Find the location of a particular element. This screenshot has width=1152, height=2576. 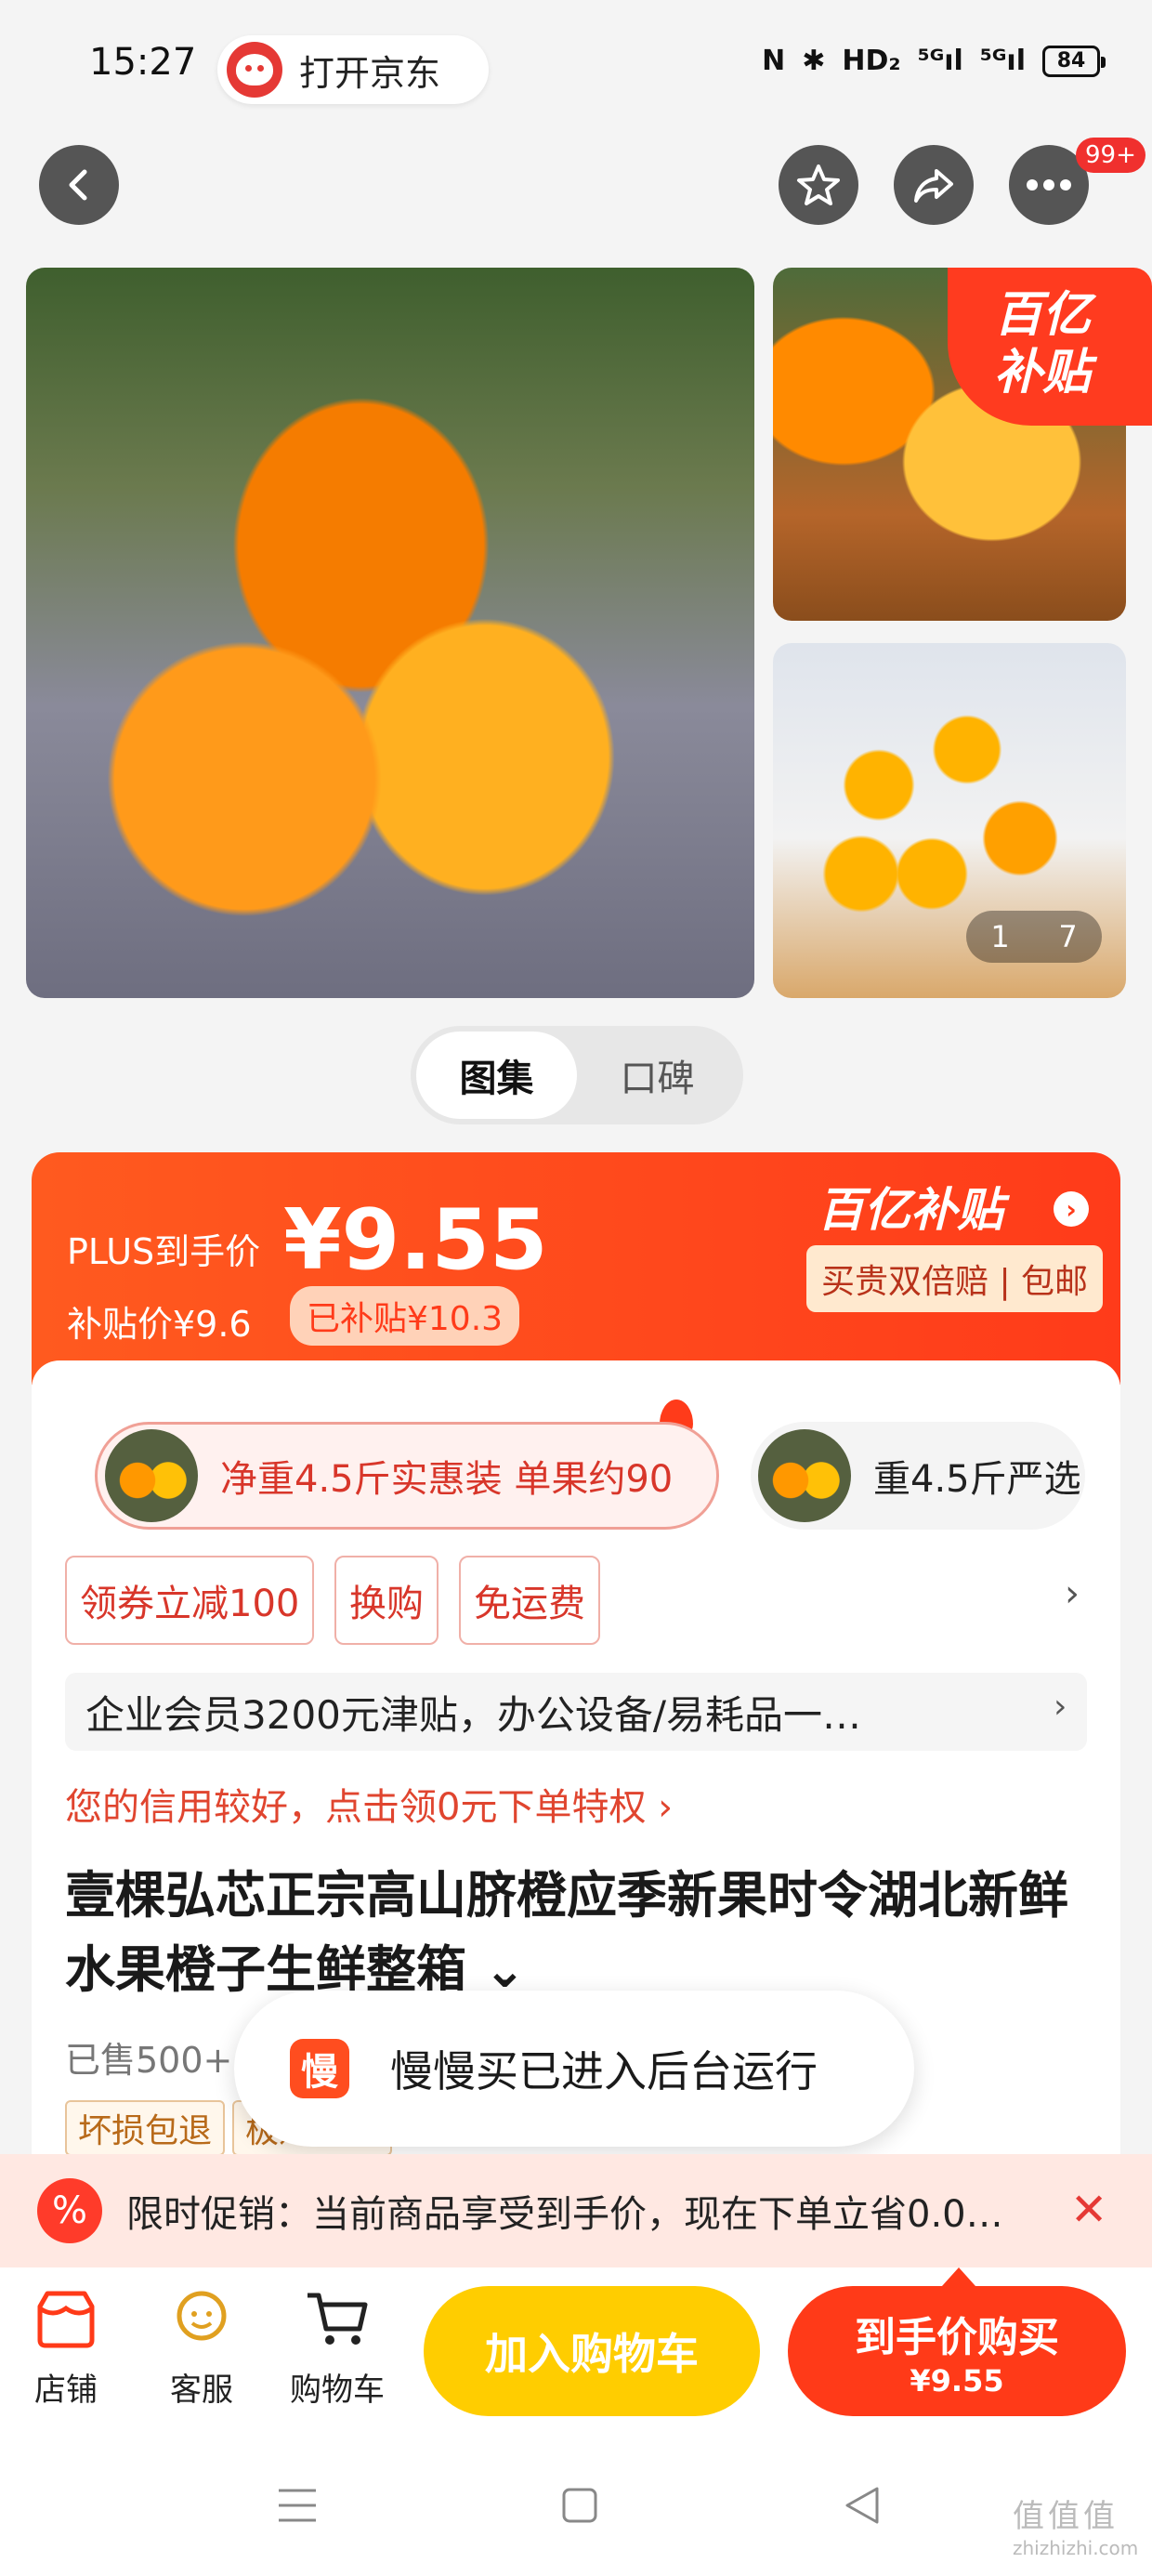

subsidy-program-title: 百亿补贴 is located at coordinates (910, 1206).